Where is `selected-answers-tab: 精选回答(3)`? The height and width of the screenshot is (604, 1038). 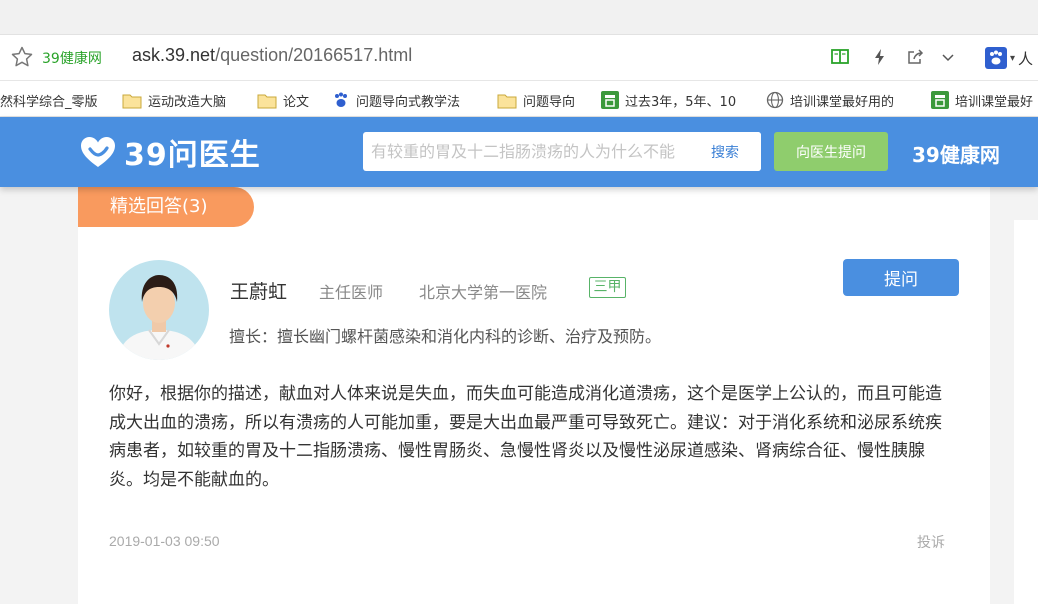
selected-answers-tab: 精选回答(3) is located at coordinates (166, 207).